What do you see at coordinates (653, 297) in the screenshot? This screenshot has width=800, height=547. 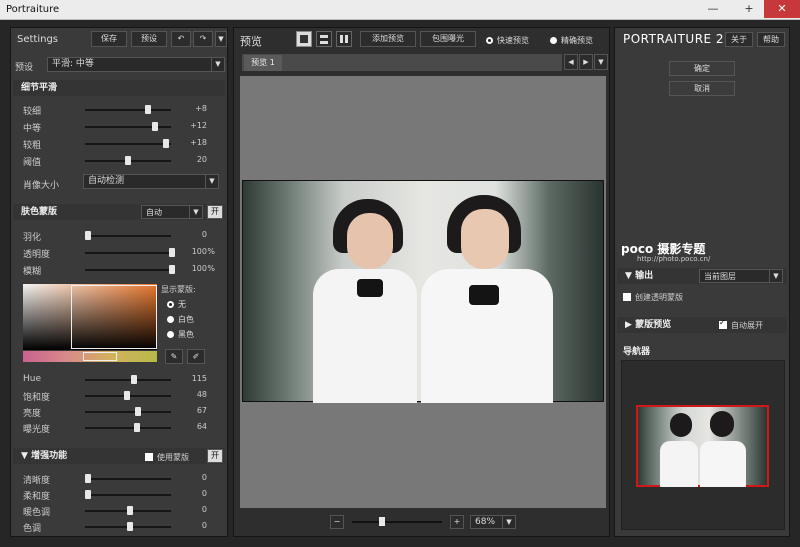 I see `create-mask-checkbox: 创建透明蒙版` at bounding box center [653, 297].